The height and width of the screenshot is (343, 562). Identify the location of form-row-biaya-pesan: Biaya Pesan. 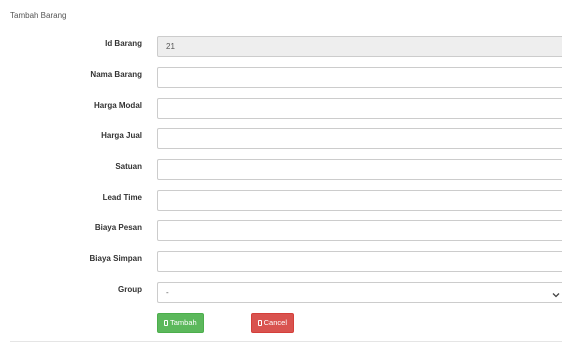
(281, 230).